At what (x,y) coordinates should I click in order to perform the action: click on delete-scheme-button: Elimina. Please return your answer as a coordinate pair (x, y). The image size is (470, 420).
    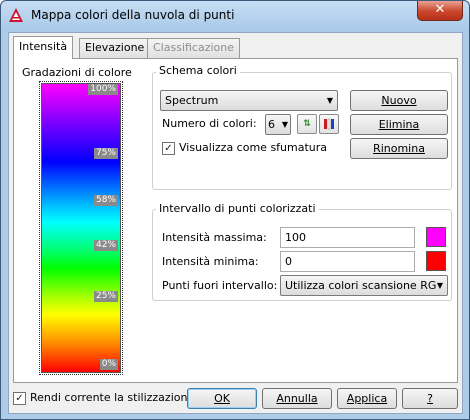
    Looking at the image, I should click on (399, 124).